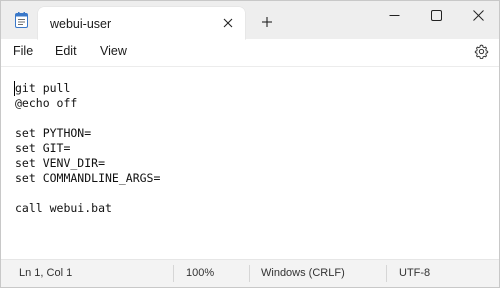  What do you see at coordinates (394, 15) in the screenshot?
I see `minimize-icon` at bounding box center [394, 15].